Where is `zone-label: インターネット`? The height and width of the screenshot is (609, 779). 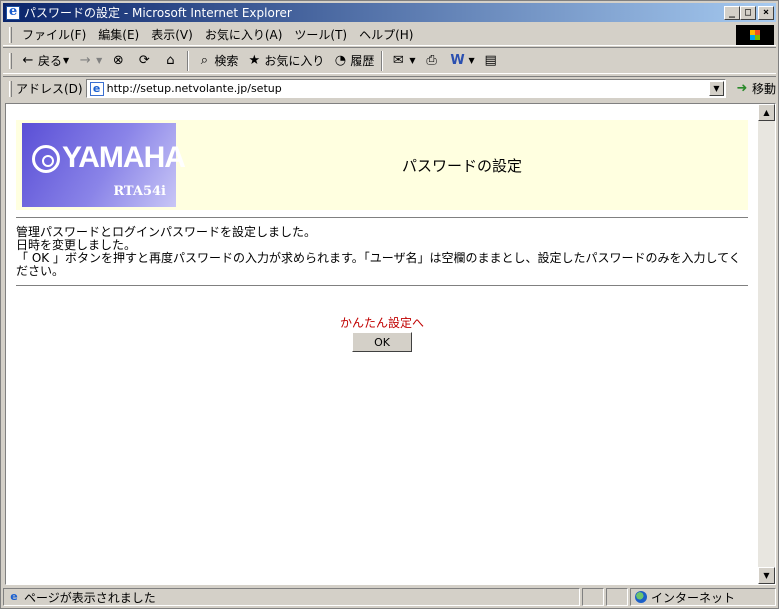 zone-label: インターネット is located at coordinates (693, 597).